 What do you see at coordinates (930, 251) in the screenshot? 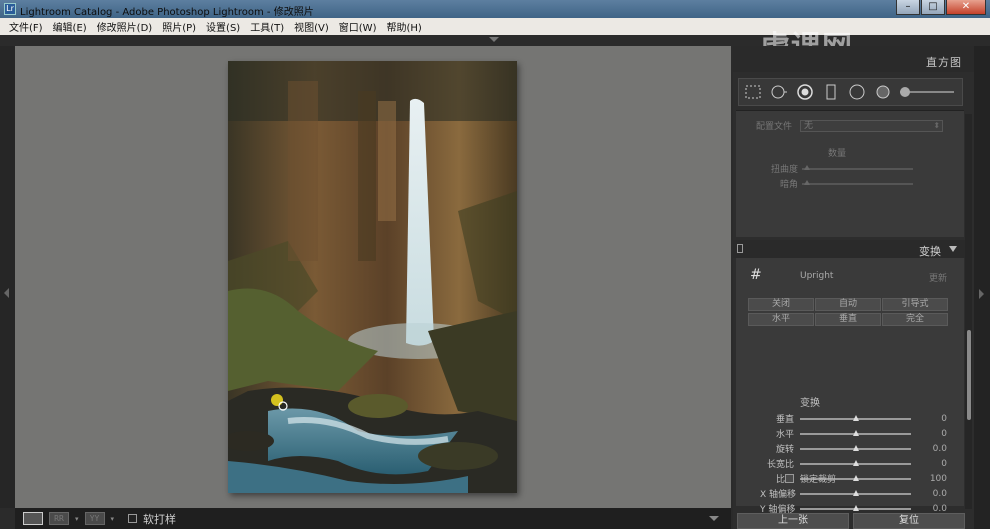
I see `transform-title: 变换` at bounding box center [930, 251].